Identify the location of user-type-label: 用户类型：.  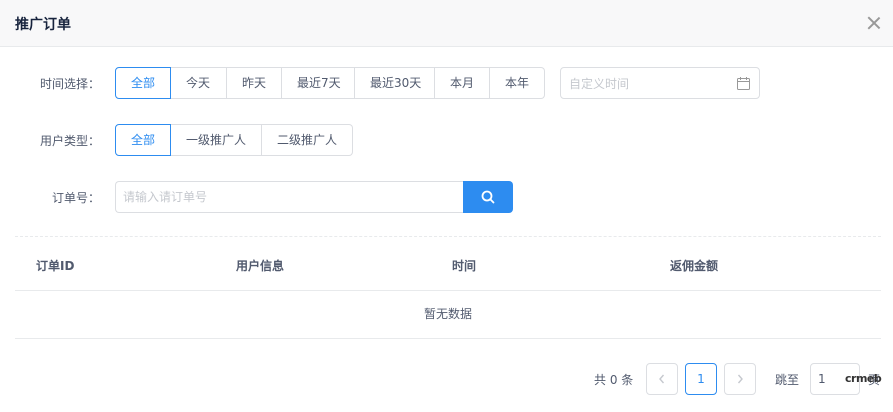
(69, 141).